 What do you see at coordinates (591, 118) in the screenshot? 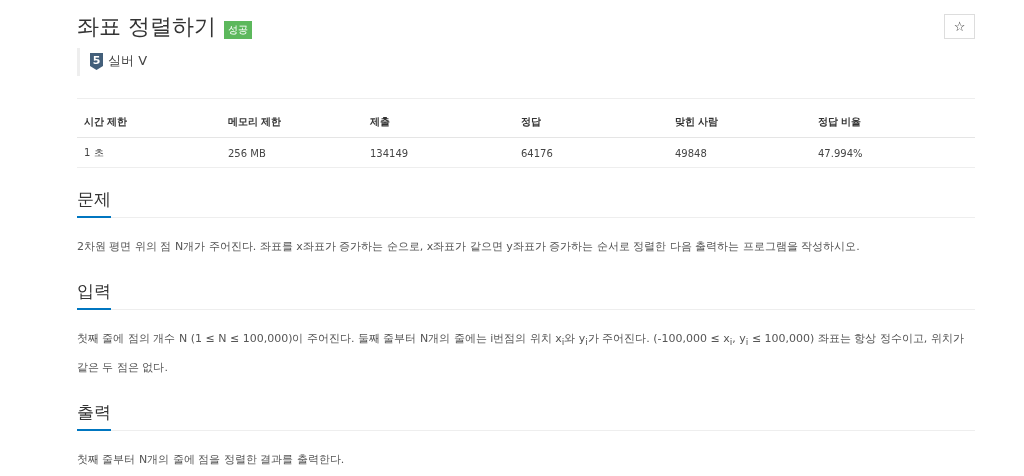
I see `column-header: 정답` at bounding box center [591, 118].